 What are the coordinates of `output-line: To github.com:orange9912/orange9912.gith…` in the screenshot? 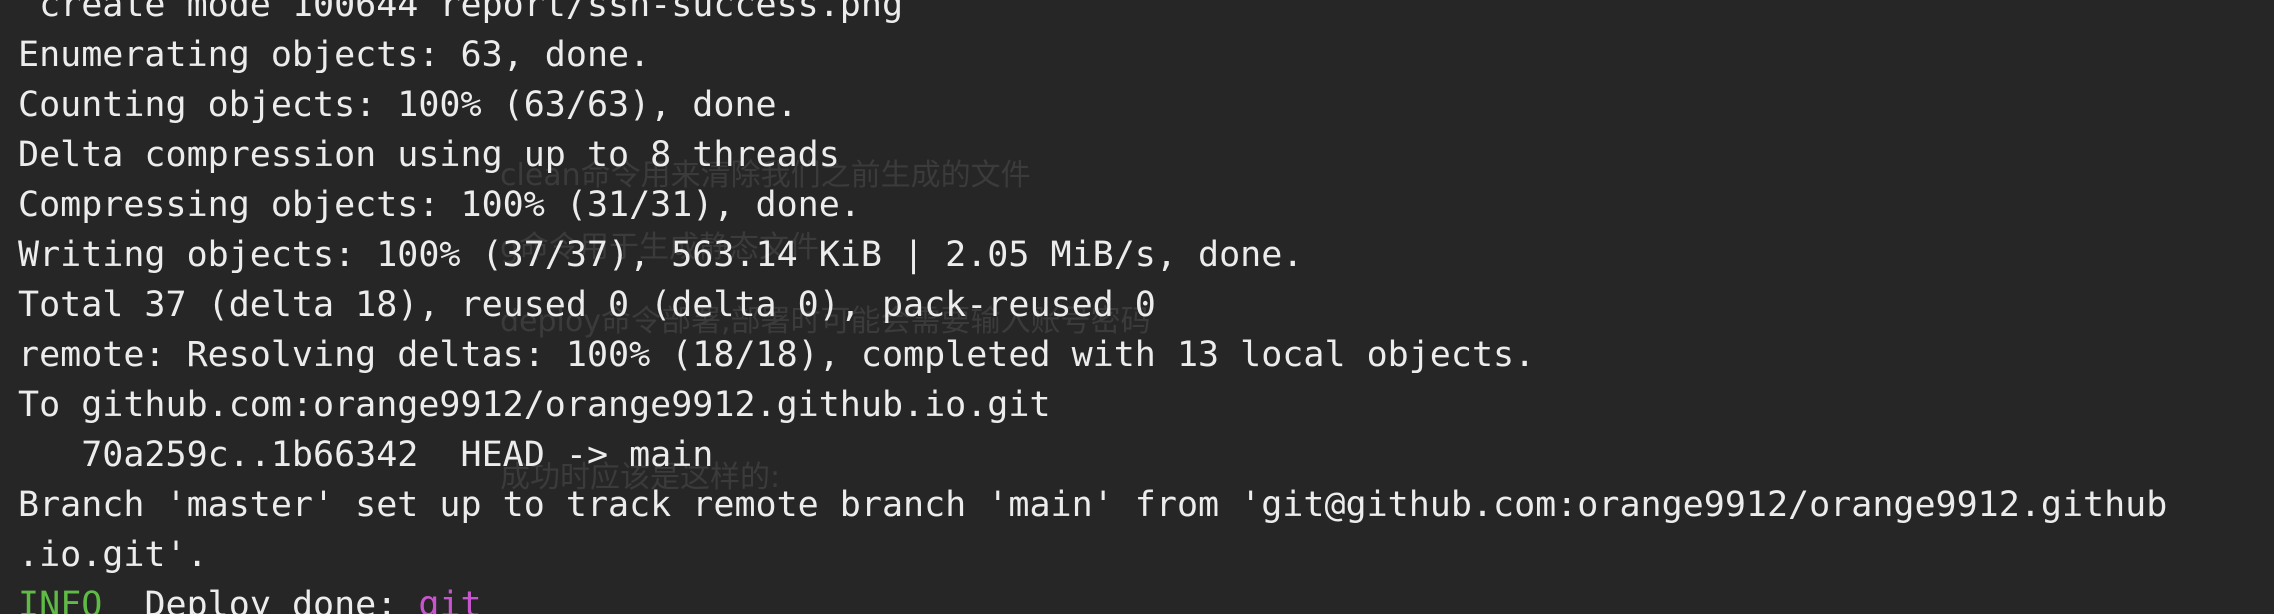 It's located at (534, 405).